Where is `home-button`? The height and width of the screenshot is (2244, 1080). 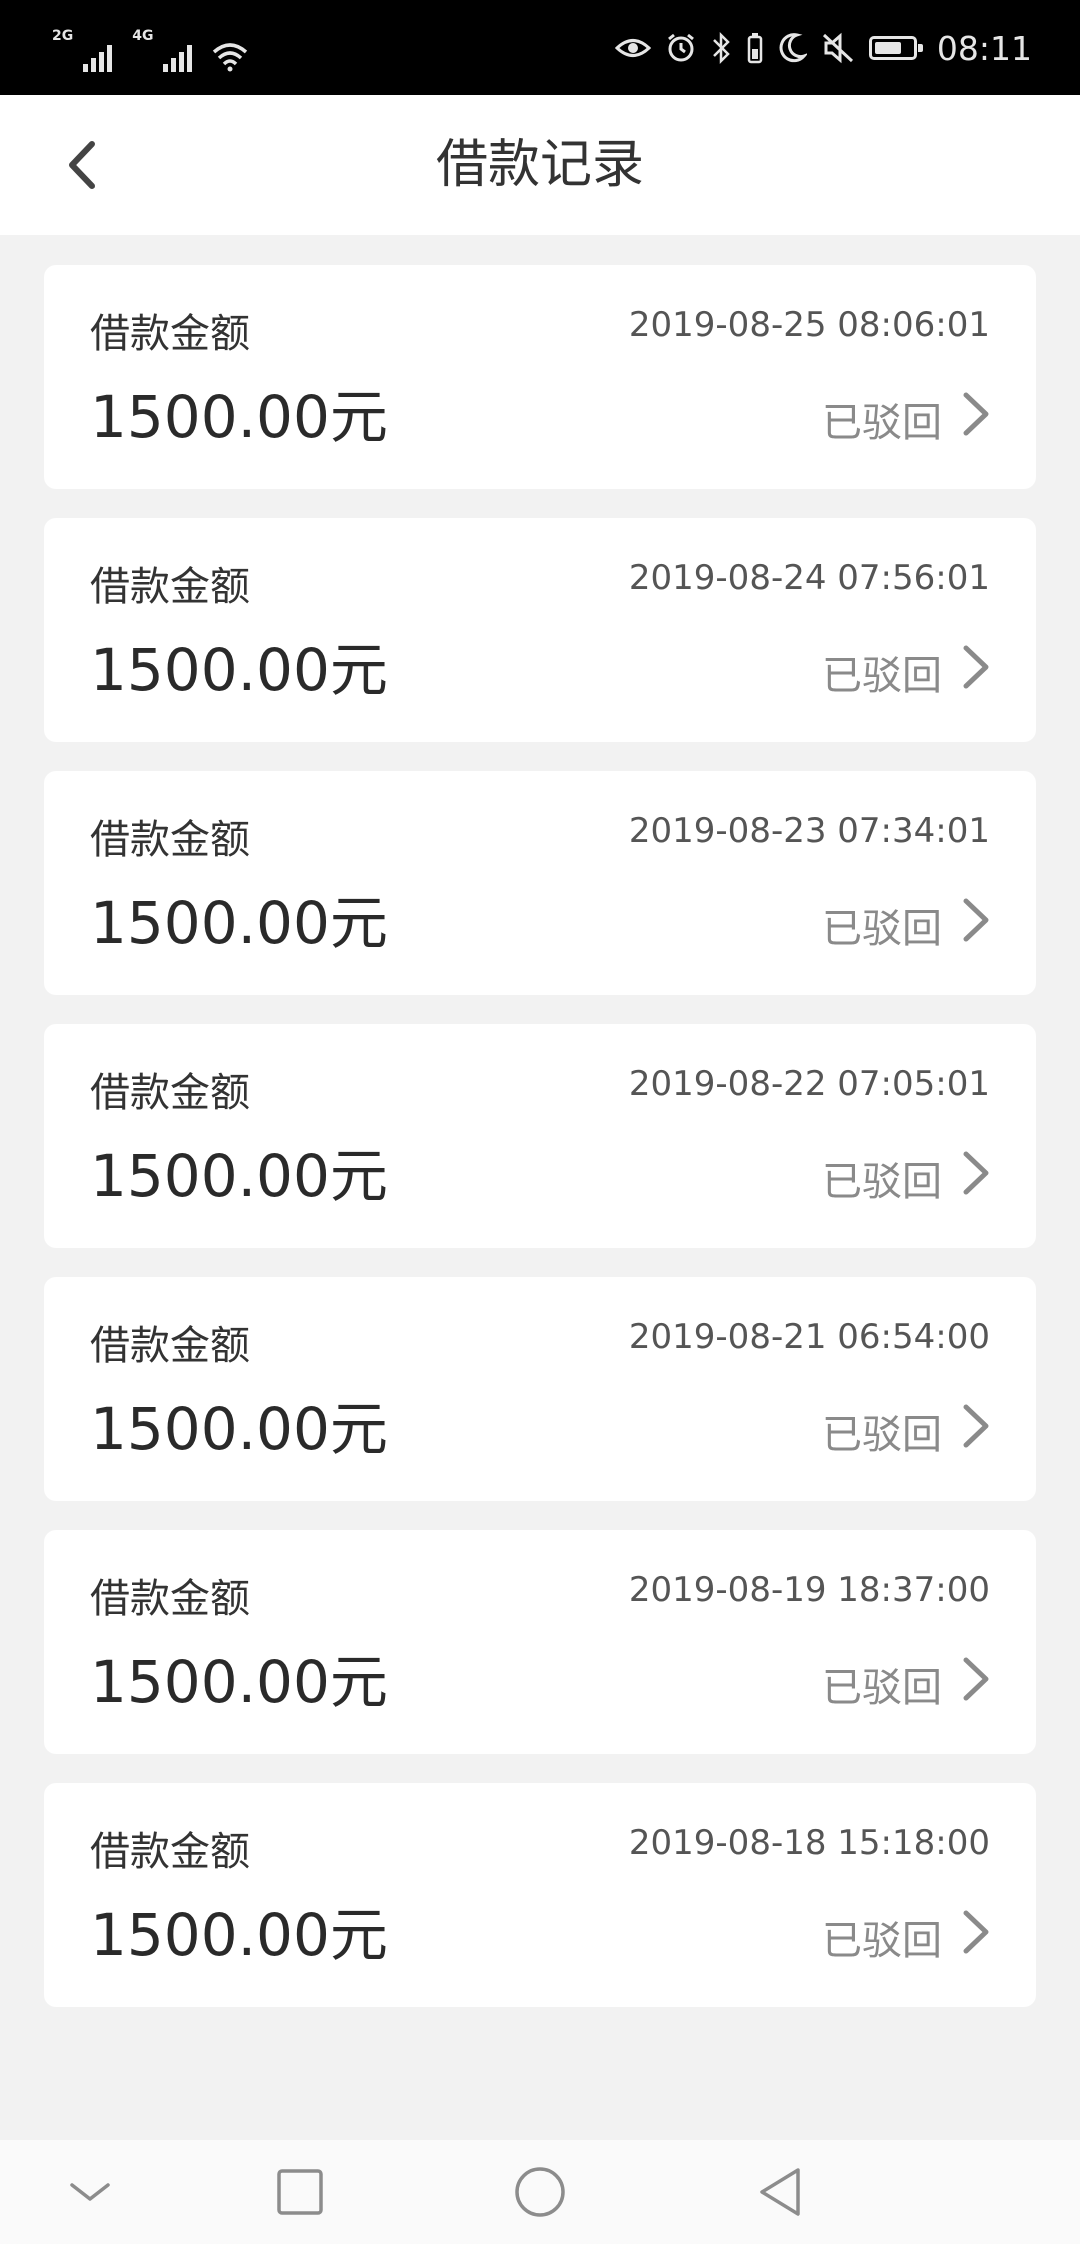 home-button is located at coordinates (540, 2192).